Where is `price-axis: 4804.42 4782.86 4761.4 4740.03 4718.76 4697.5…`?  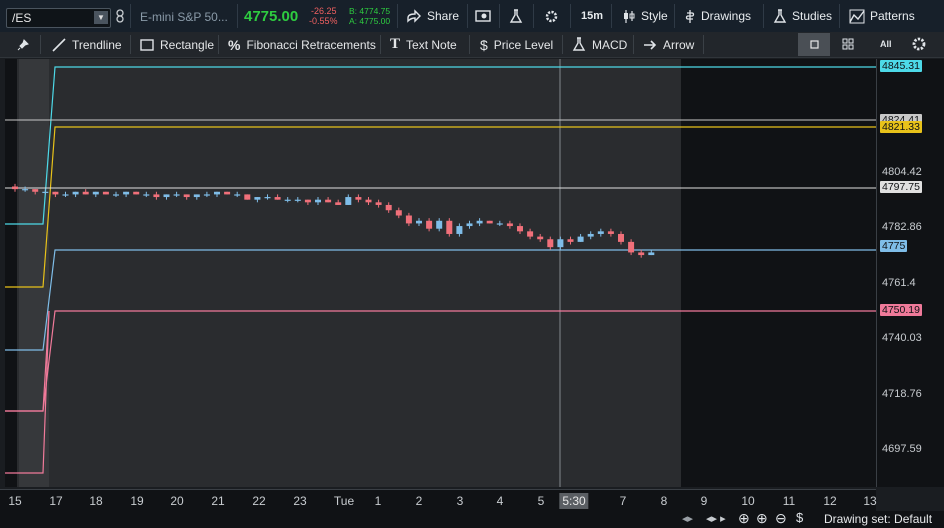 price-axis: 4804.42 4782.86 4761.4 4740.03 4718.76 4697.5… is located at coordinates (910, 273).